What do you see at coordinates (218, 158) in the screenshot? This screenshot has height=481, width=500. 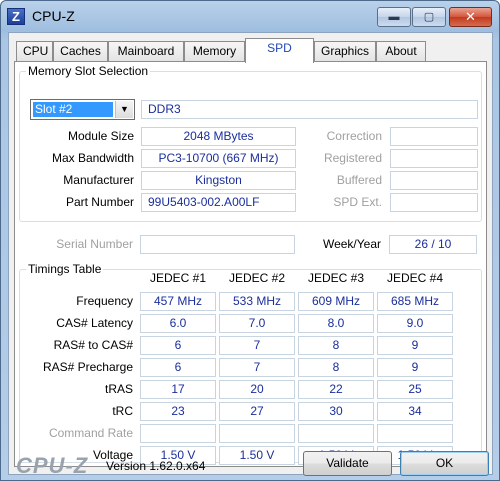 I see `max-bandwidth-field: PC3-10700 (667 MHz)` at bounding box center [218, 158].